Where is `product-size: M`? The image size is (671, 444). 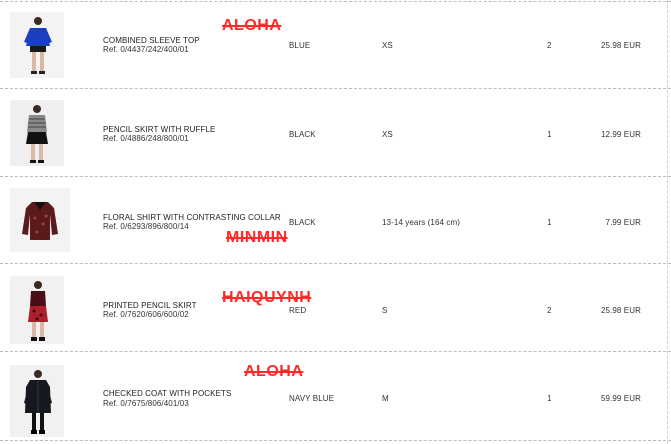
product-size: M is located at coordinates (385, 398).